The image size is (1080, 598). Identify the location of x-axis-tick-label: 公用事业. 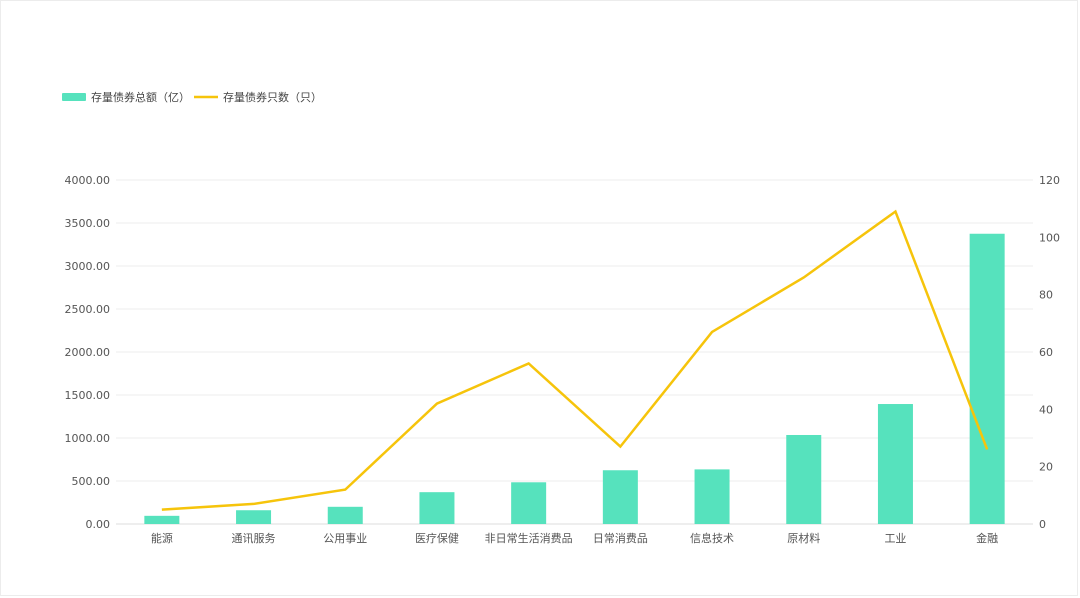
(345, 538).